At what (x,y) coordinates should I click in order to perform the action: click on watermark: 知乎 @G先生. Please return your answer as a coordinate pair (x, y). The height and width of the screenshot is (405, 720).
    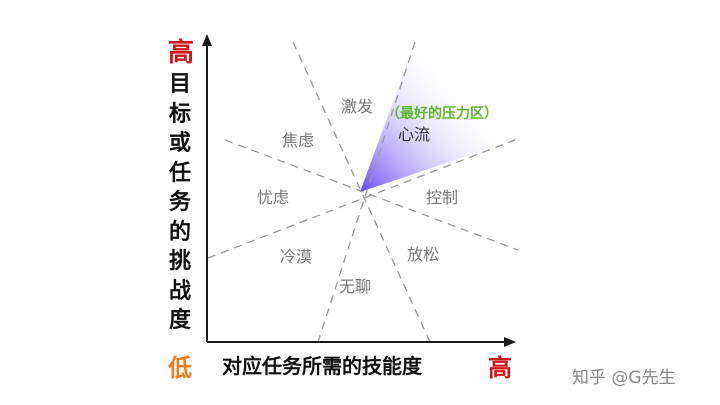
    Looking at the image, I should click on (624, 378).